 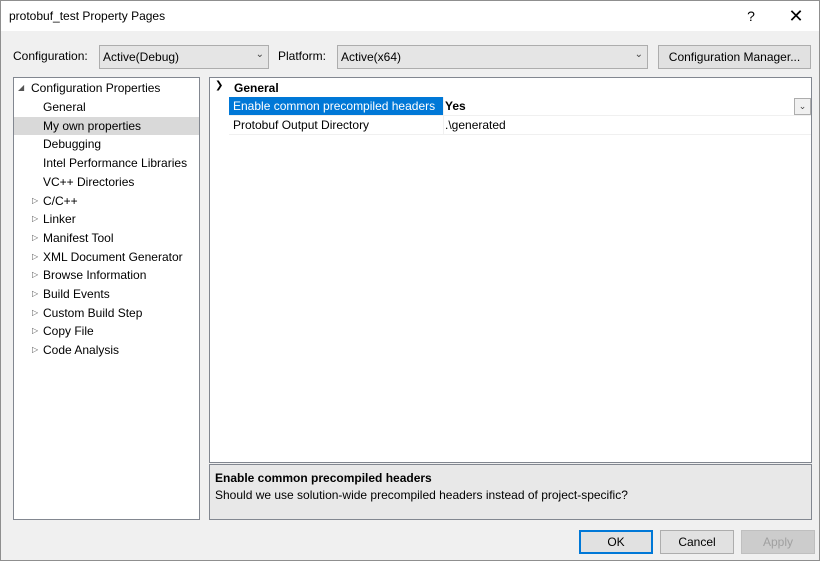 What do you see at coordinates (616, 542) in the screenshot?
I see `ok-button: OK` at bounding box center [616, 542].